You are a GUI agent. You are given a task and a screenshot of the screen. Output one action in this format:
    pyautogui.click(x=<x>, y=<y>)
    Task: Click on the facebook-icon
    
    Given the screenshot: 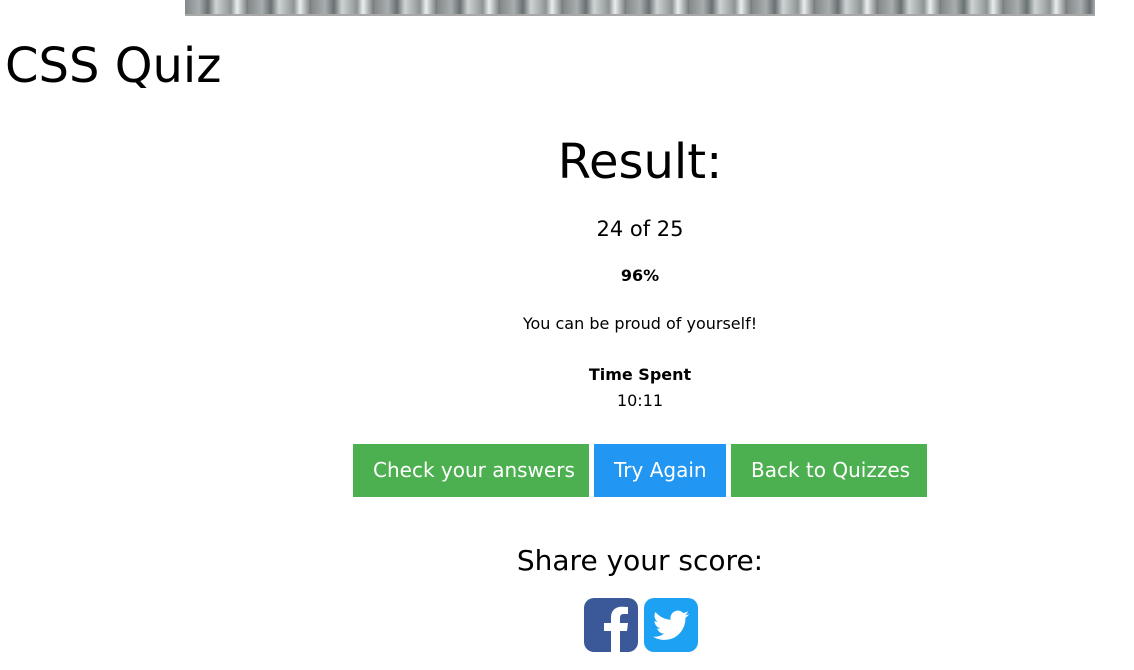 What is the action you would take?
    pyautogui.click(x=611, y=625)
    